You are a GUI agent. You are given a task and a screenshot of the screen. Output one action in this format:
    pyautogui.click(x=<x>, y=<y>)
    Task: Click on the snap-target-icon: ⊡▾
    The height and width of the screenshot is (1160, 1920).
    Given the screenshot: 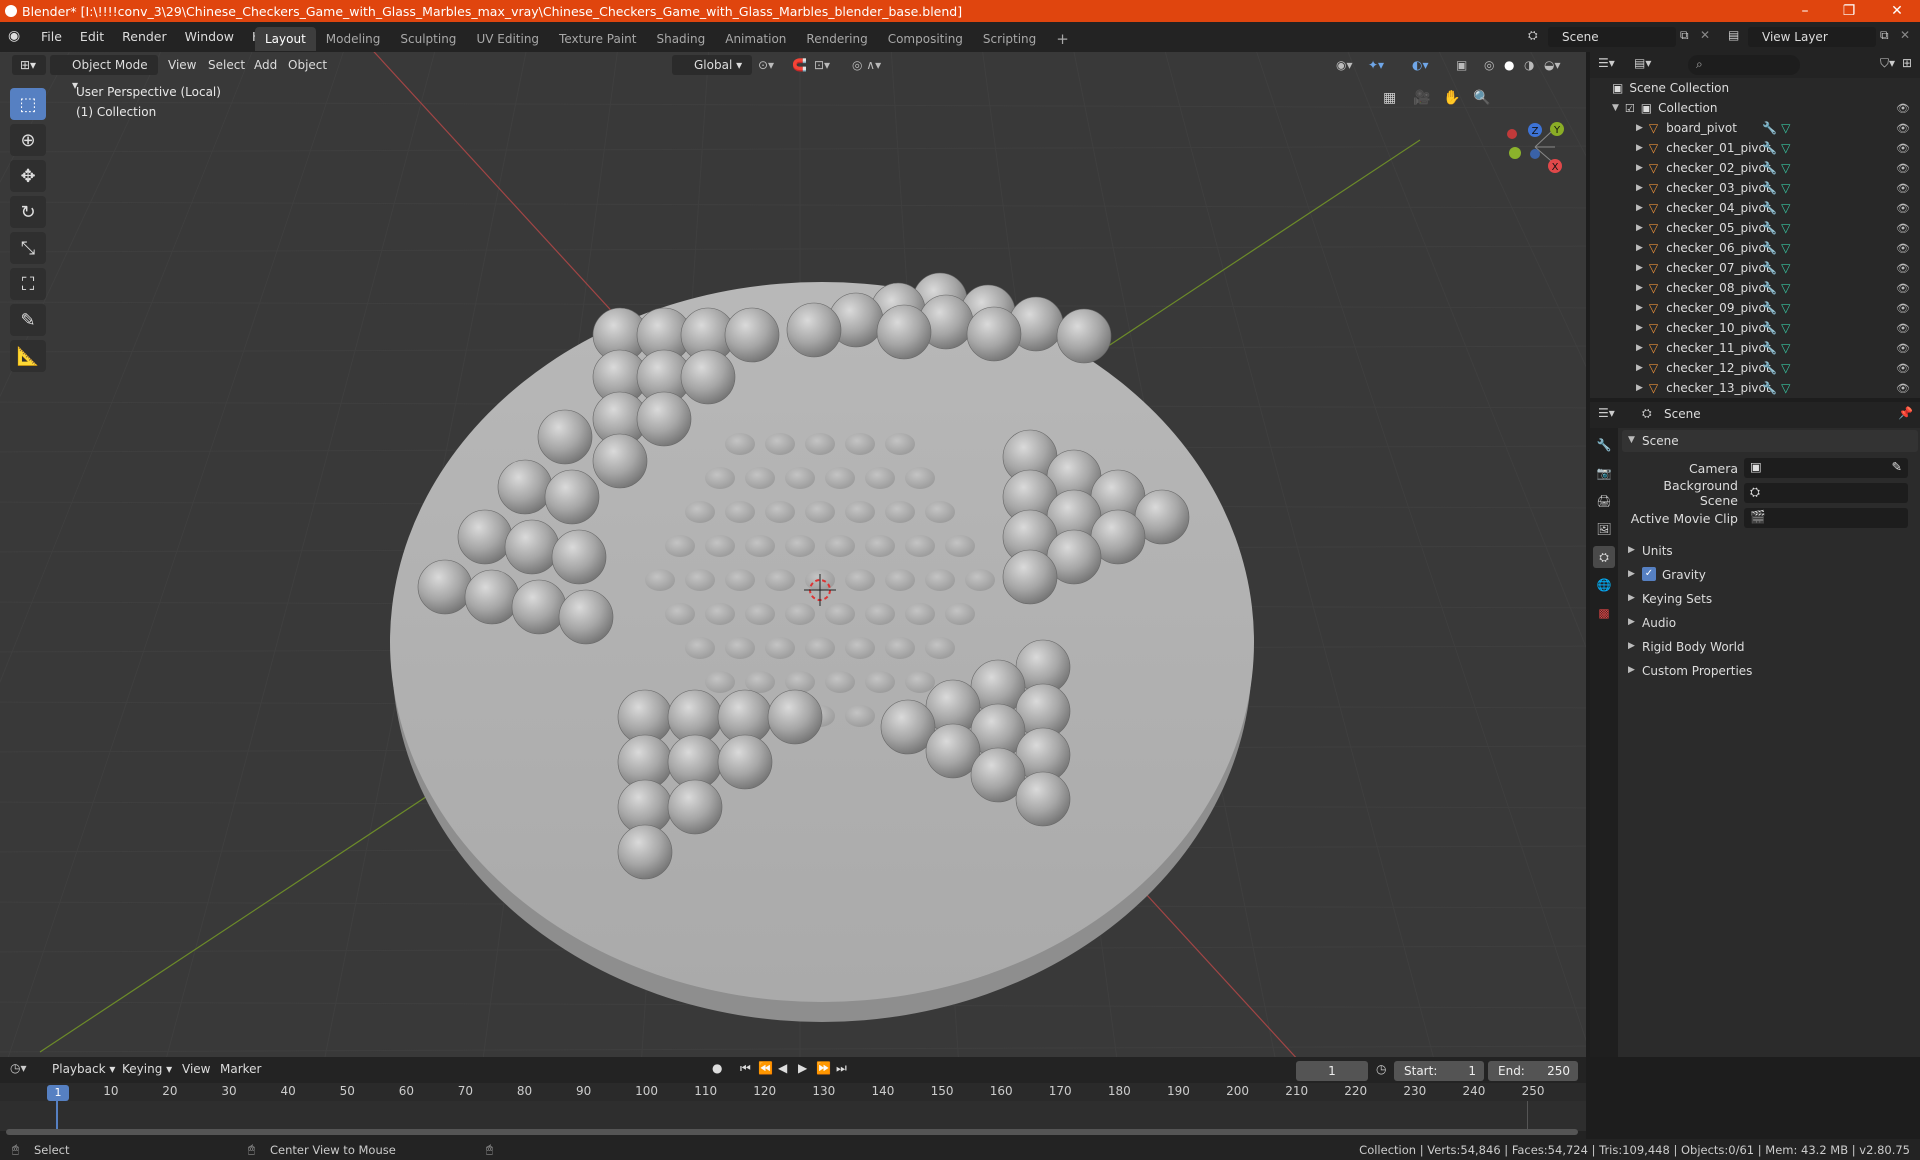 What is the action you would take?
    pyautogui.click(x=822, y=65)
    